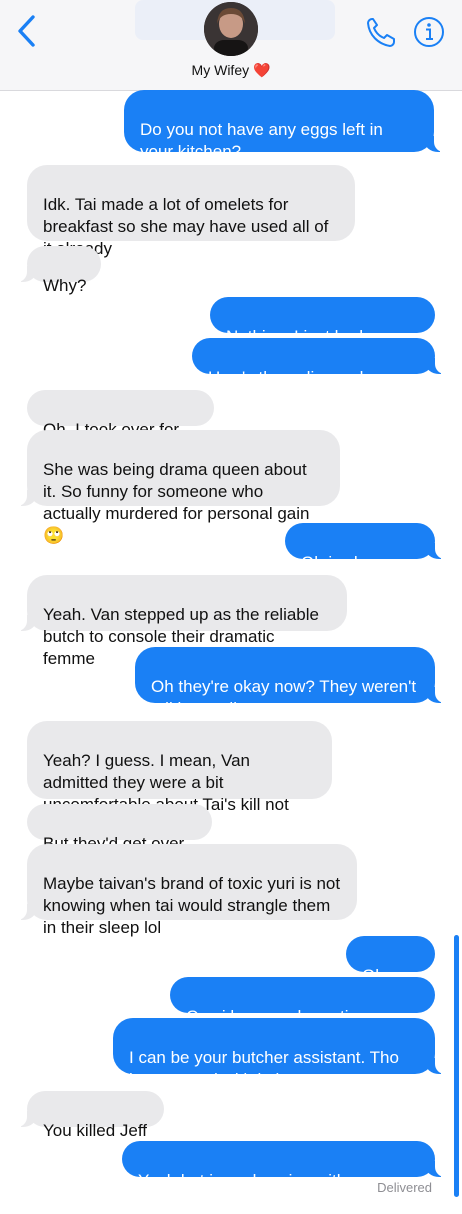 This screenshot has width=462, height=1214. I want to click on scrollbar, so click(456, 1066).